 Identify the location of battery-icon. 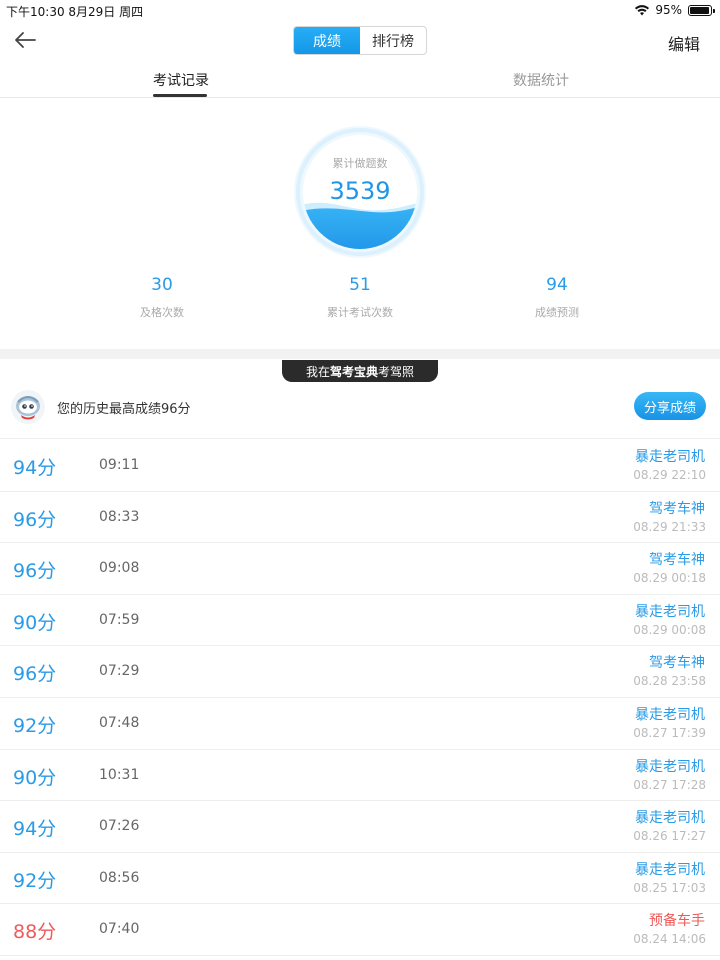
(701, 10).